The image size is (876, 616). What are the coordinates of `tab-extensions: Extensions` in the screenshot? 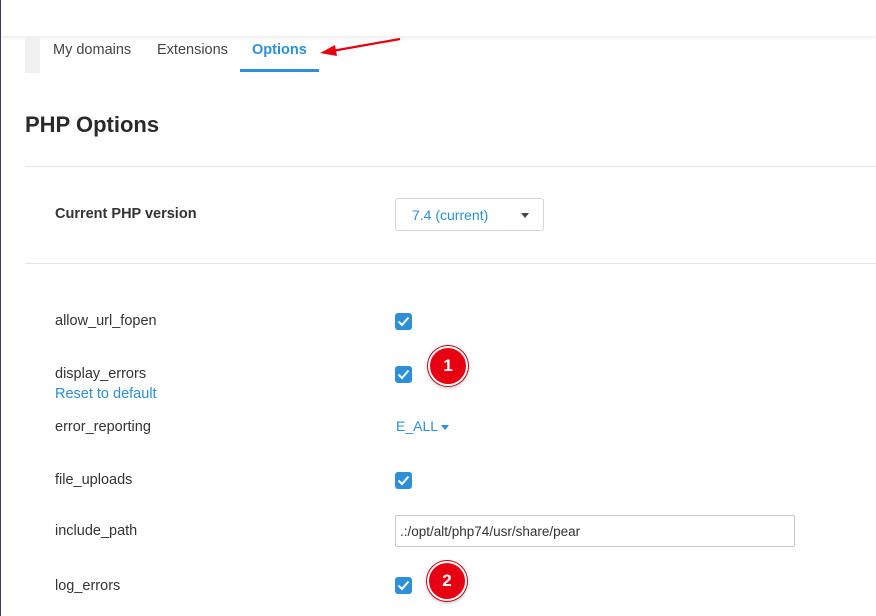 It's located at (192, 50).